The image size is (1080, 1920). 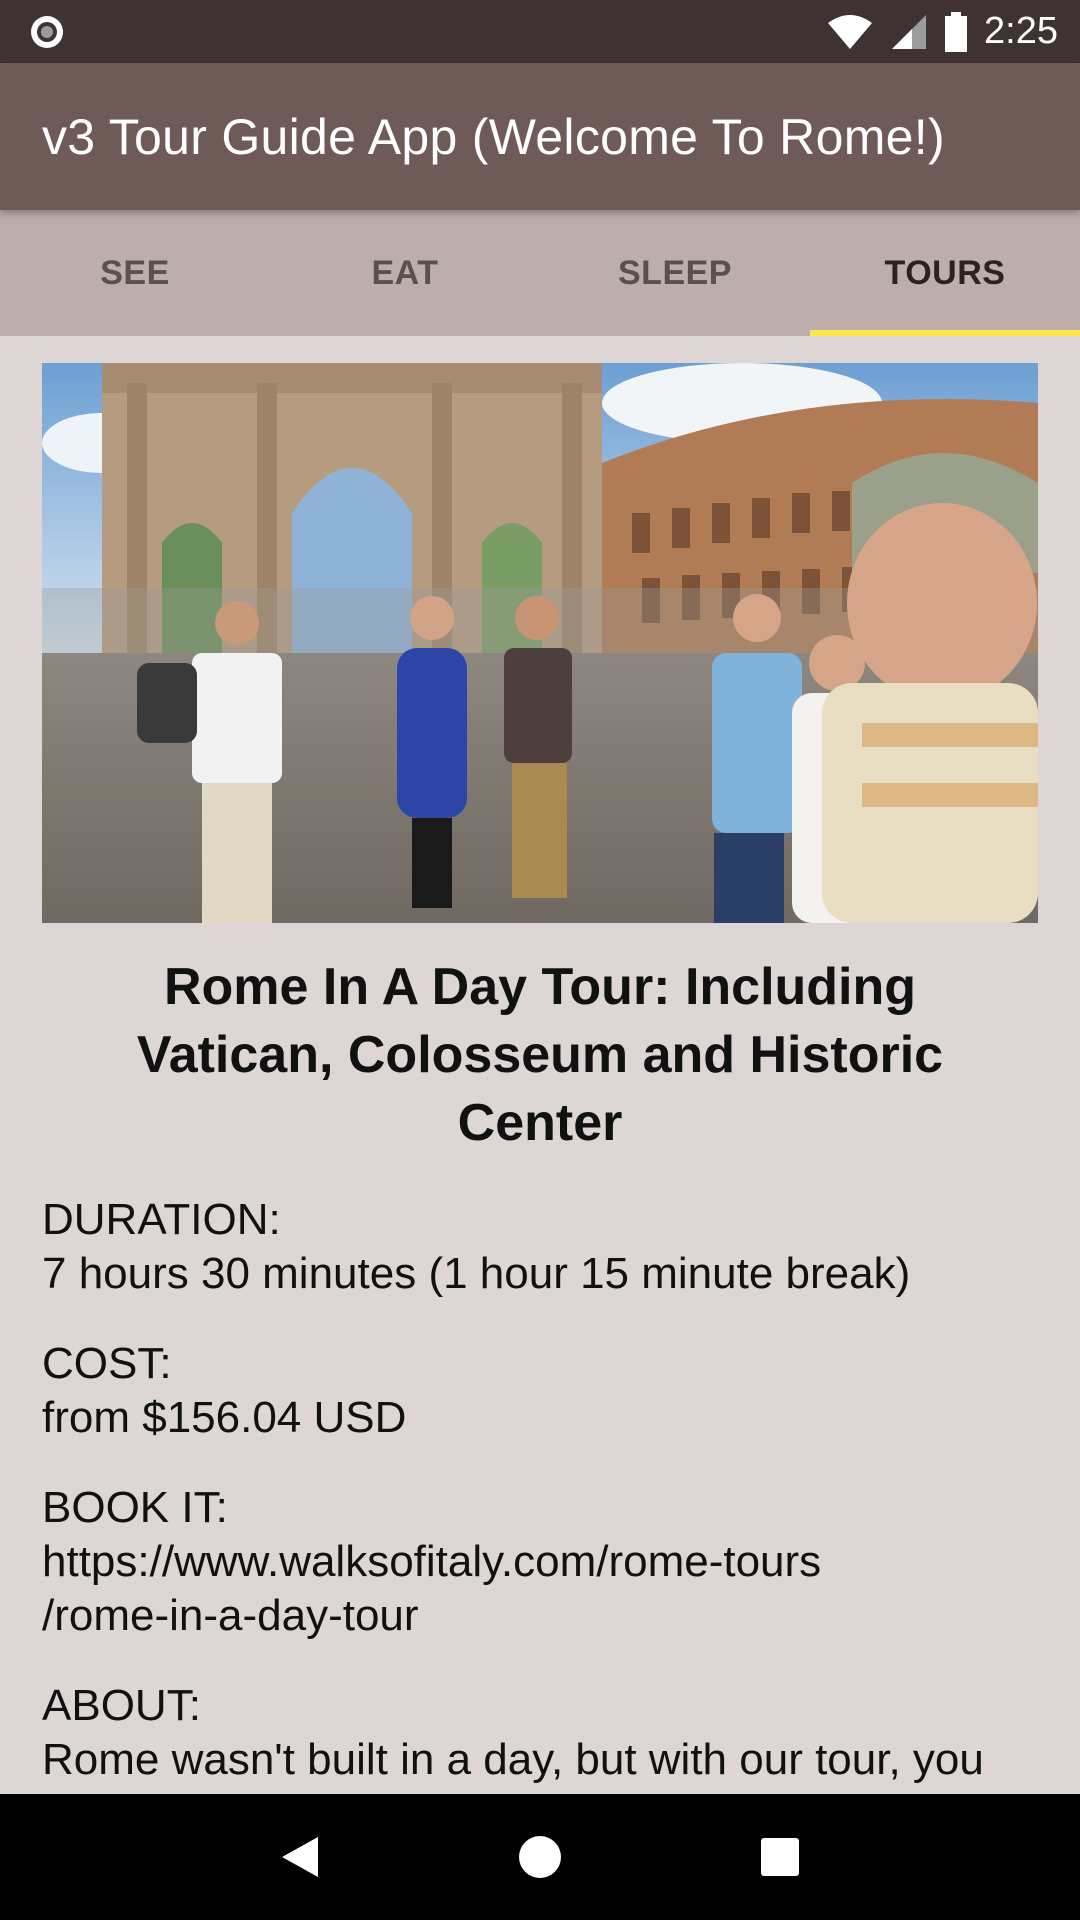 What do you see at coordinates (540, 1616) in the screenshot?
I see `book-link-line-2: /rome-in-a-day-tour` at bounding box center [540, 1616].